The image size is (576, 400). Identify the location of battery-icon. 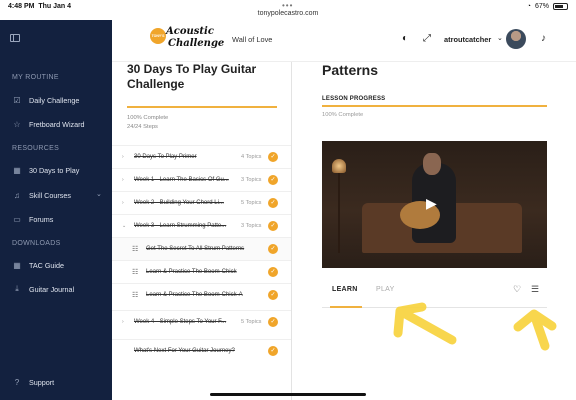
(560, 6).